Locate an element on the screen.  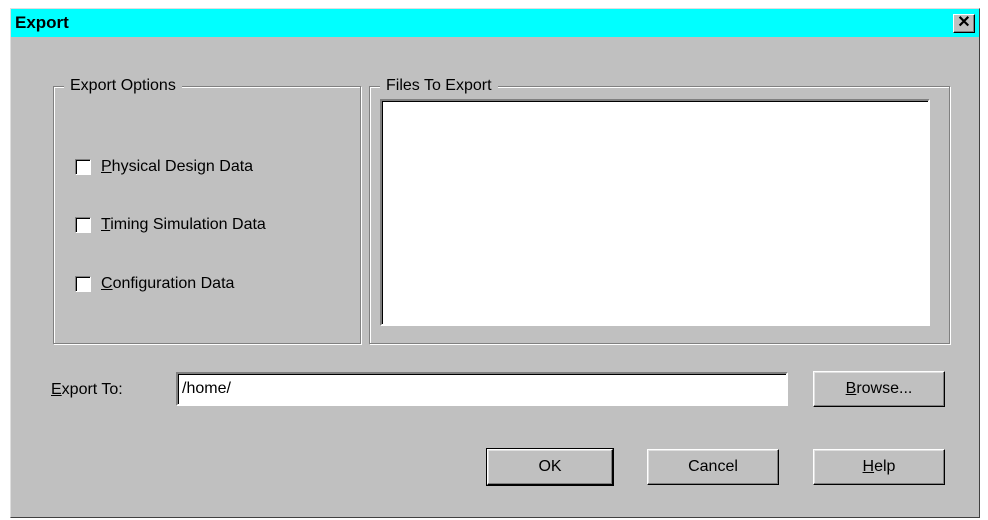
timing-simulation-data-option: Timing Simulation Data is located at coordinates (170, 225).